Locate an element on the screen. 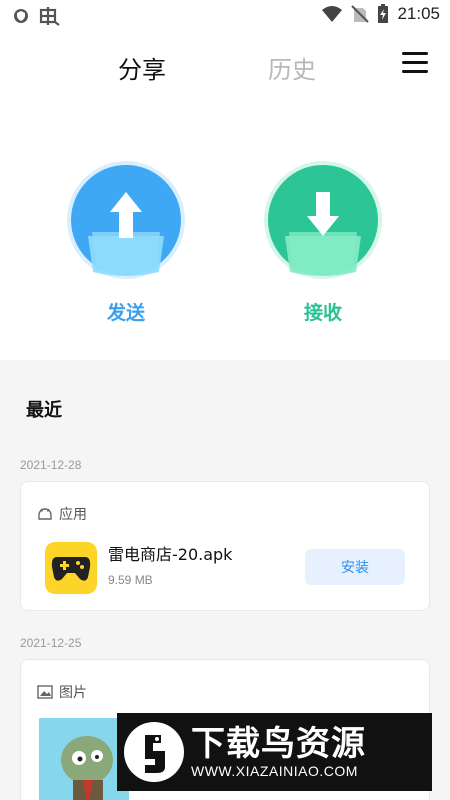 This screenshot has width=450, height=800. card-category: 图片 is located at coordinates (62, 692).